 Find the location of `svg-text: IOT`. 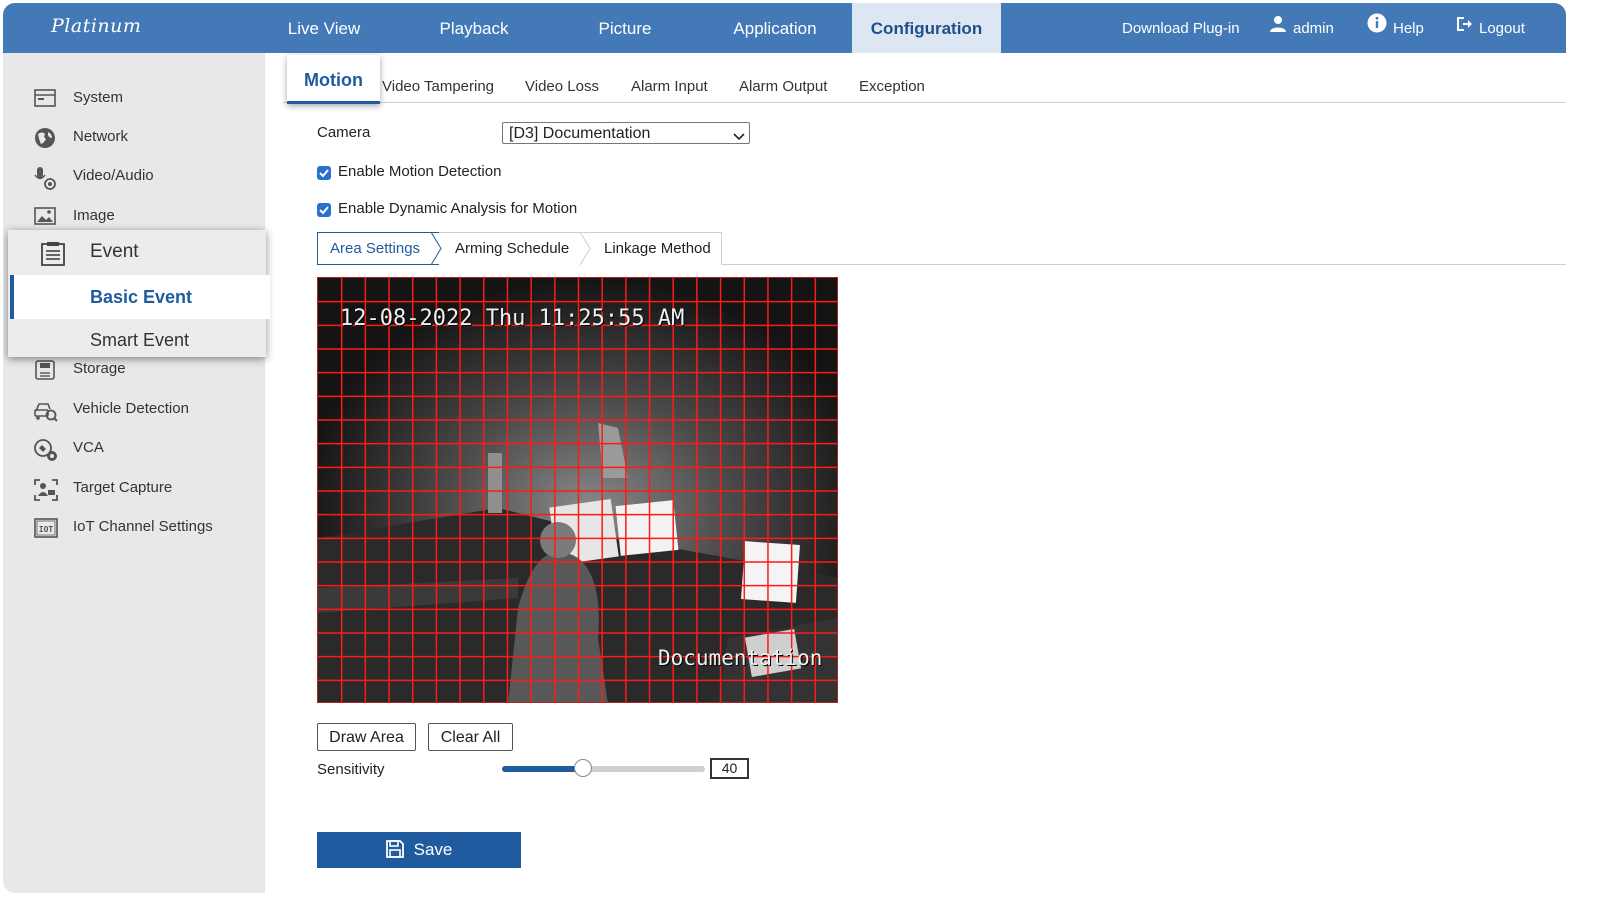

svg-text: IOT is located at coordinates (46, 529).